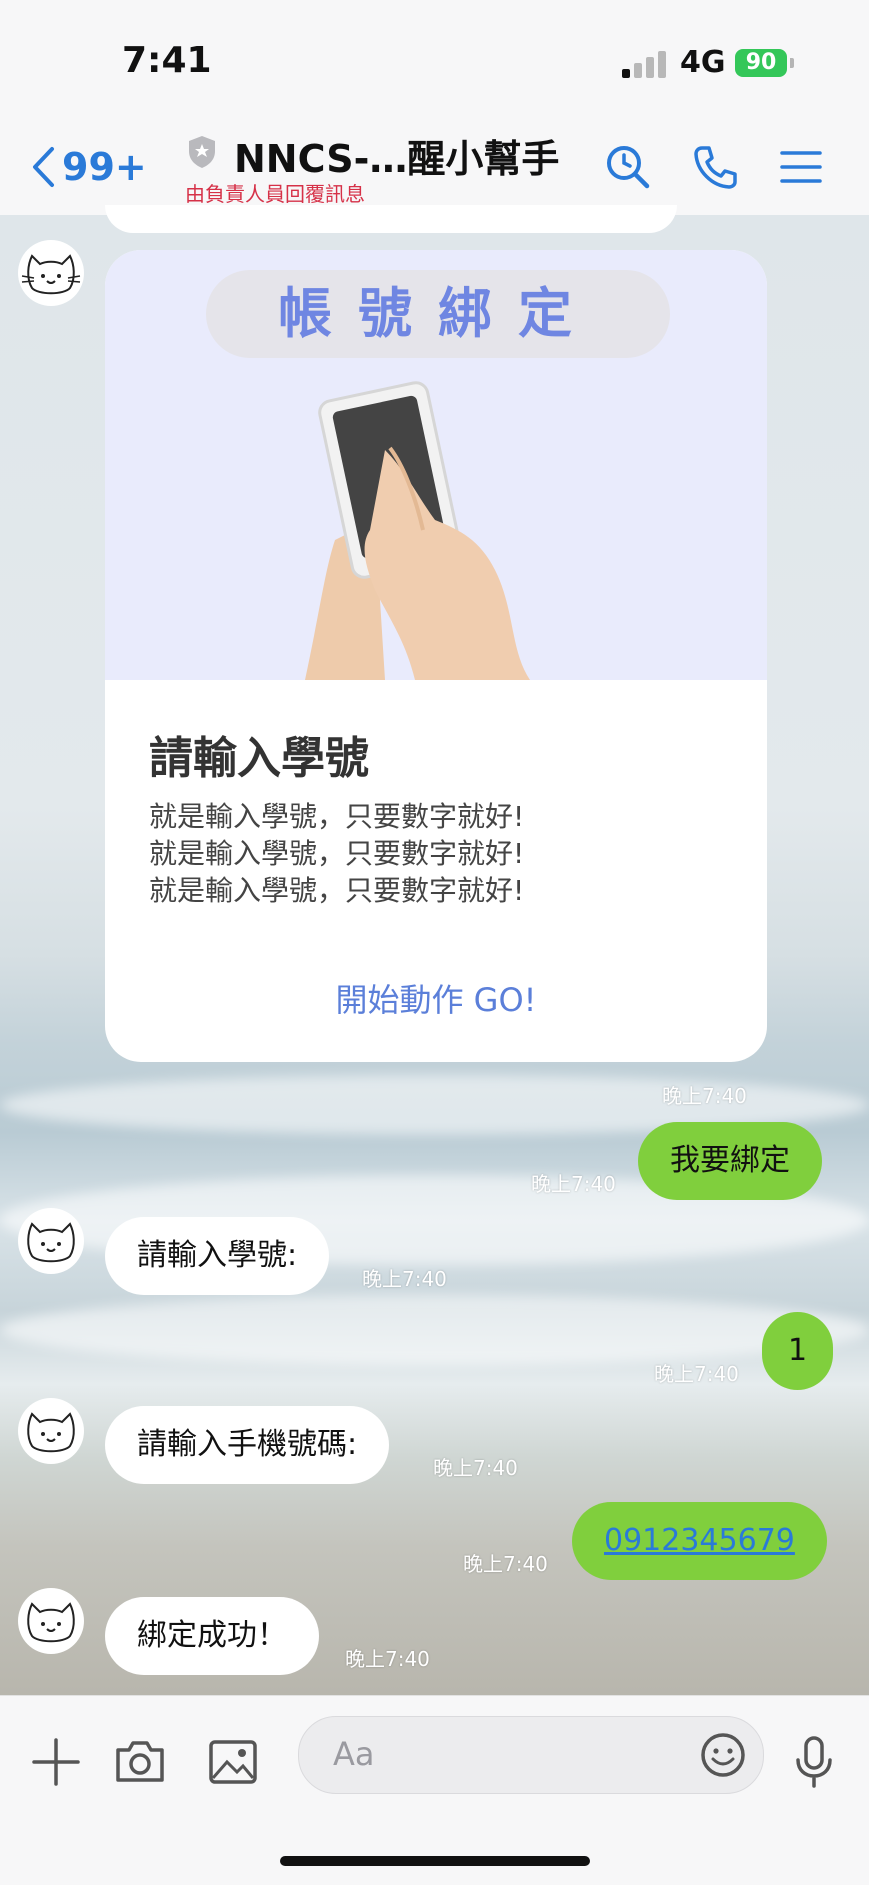 The image size is (869, 1885). Describe the element at coordinates (801, 167) in the screenshot. I see `menu-icon` at that location.